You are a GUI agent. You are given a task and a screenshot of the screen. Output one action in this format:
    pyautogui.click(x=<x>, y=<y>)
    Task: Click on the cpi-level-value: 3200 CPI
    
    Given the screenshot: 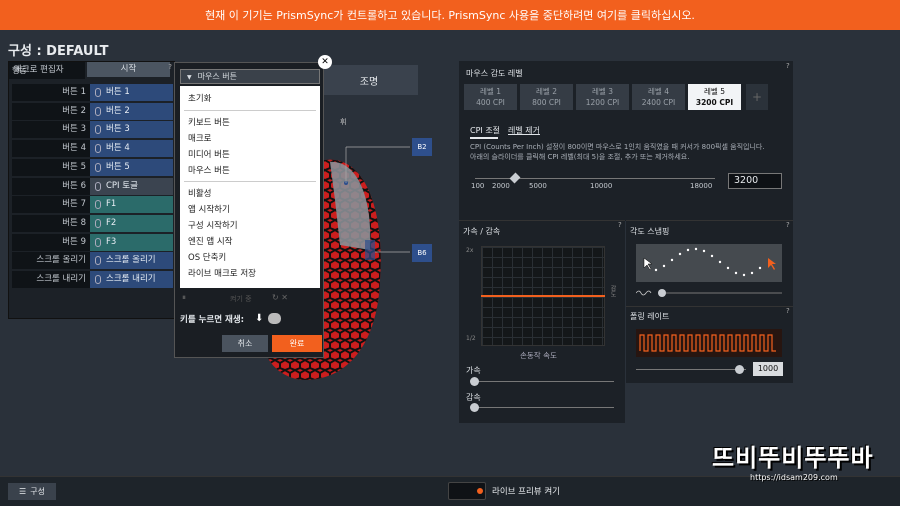 What is the action you would take?
    pyautogui.click(x=714, y=102)
    